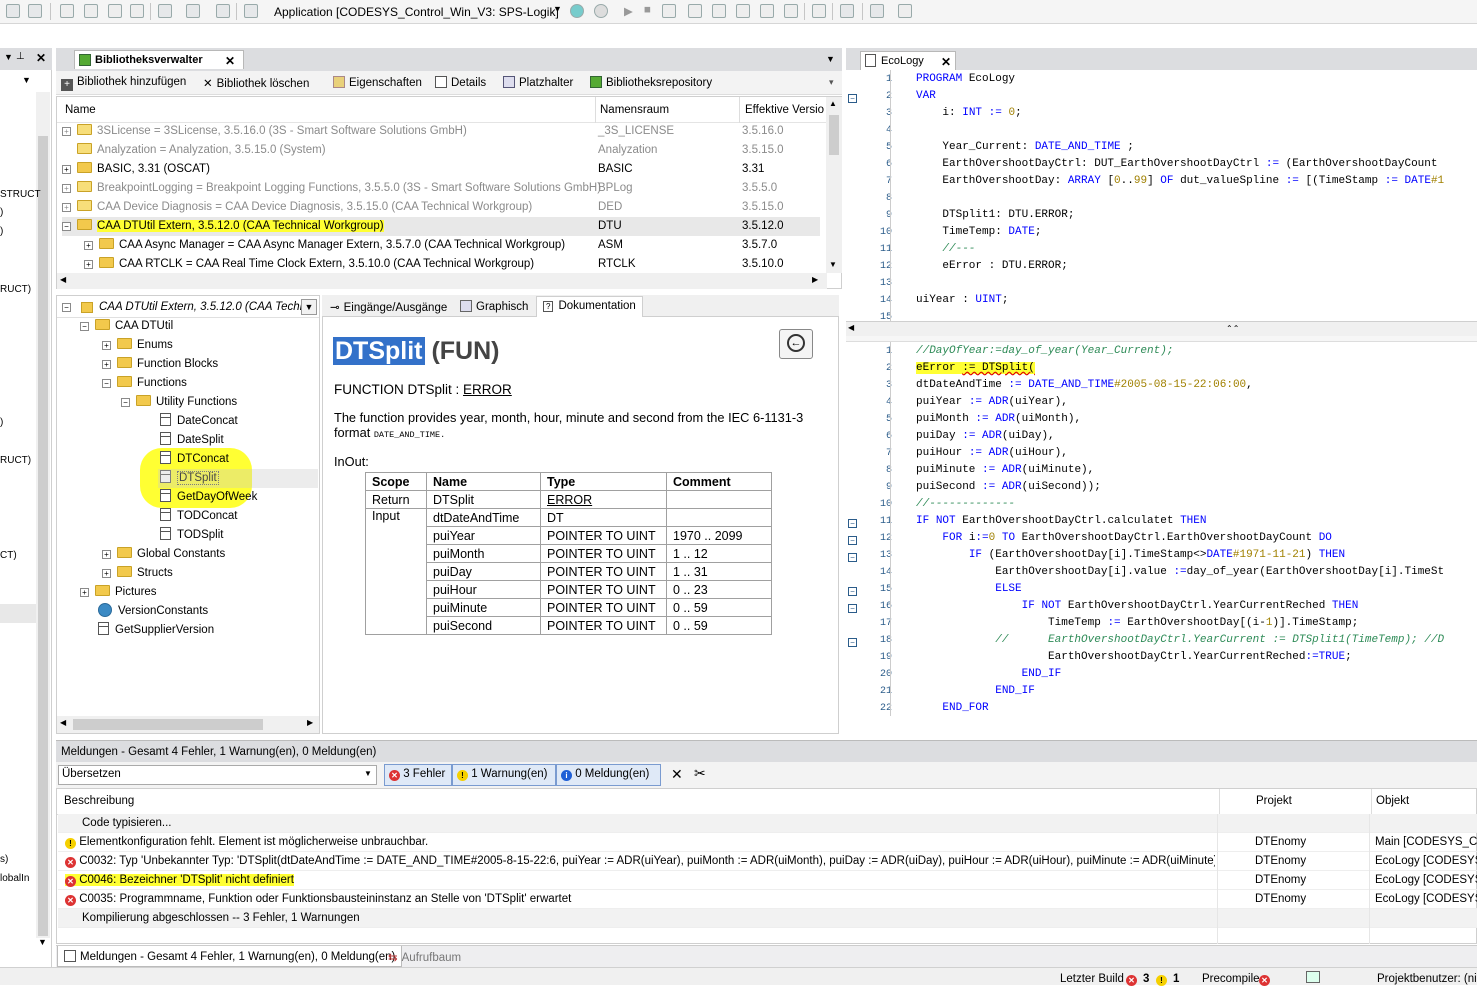 This screenshot has width=1477, height=986. I want to click on step-over-icon, so click(695, 11).